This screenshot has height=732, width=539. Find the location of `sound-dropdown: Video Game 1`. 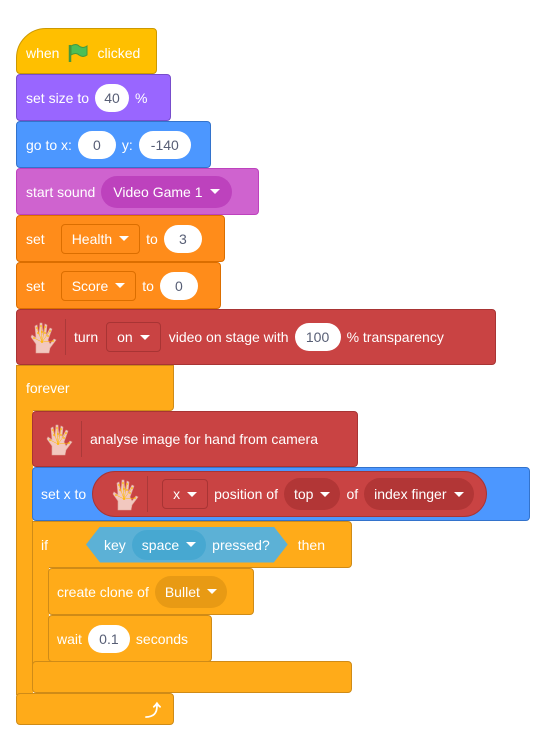

sound-dropdown: Video Game 1 is located at coordinates (166, 191).